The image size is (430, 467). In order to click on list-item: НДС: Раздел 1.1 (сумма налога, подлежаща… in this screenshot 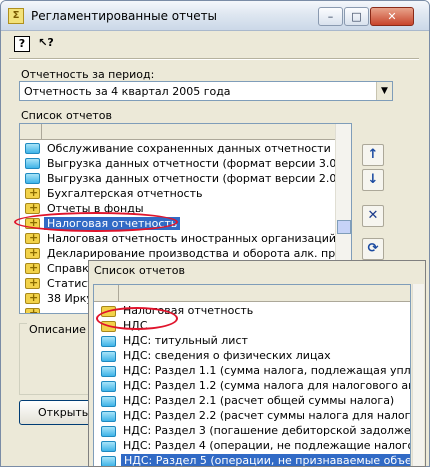, I will do `click(252, 371)`.